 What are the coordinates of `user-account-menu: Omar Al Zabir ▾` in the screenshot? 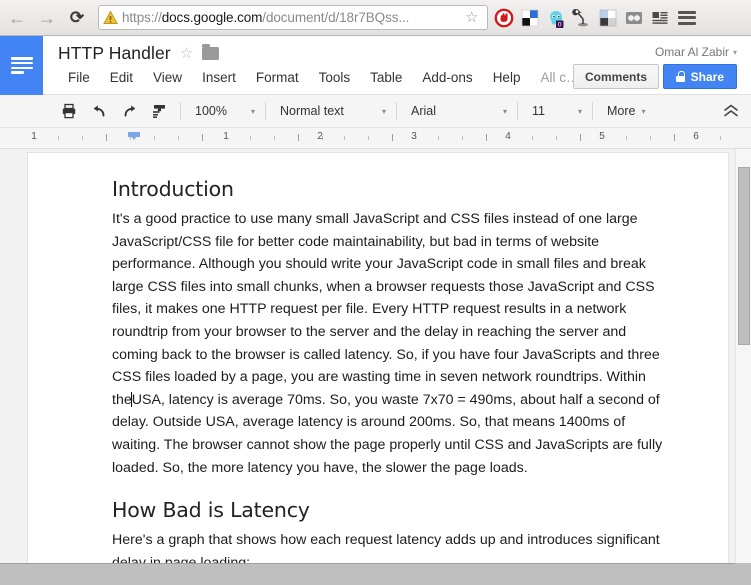 It's located at (696, 52).